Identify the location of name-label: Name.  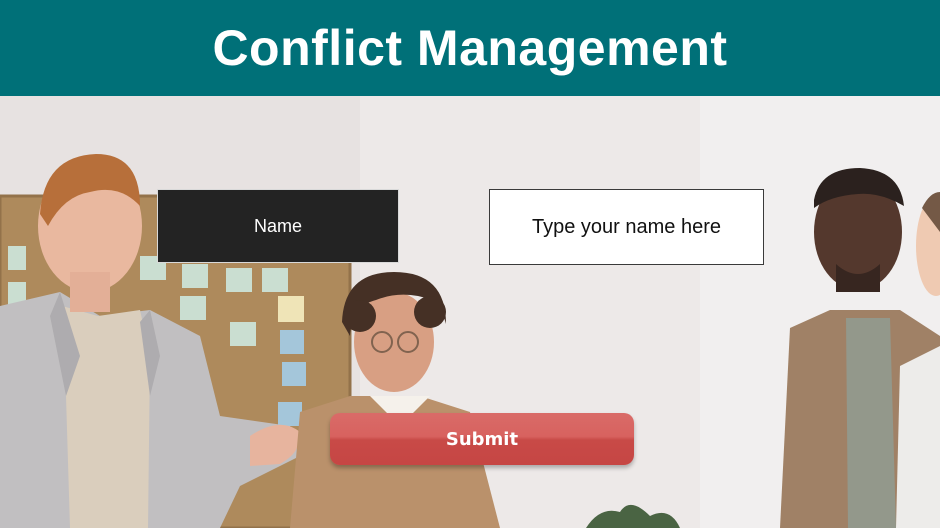
(278, 226).